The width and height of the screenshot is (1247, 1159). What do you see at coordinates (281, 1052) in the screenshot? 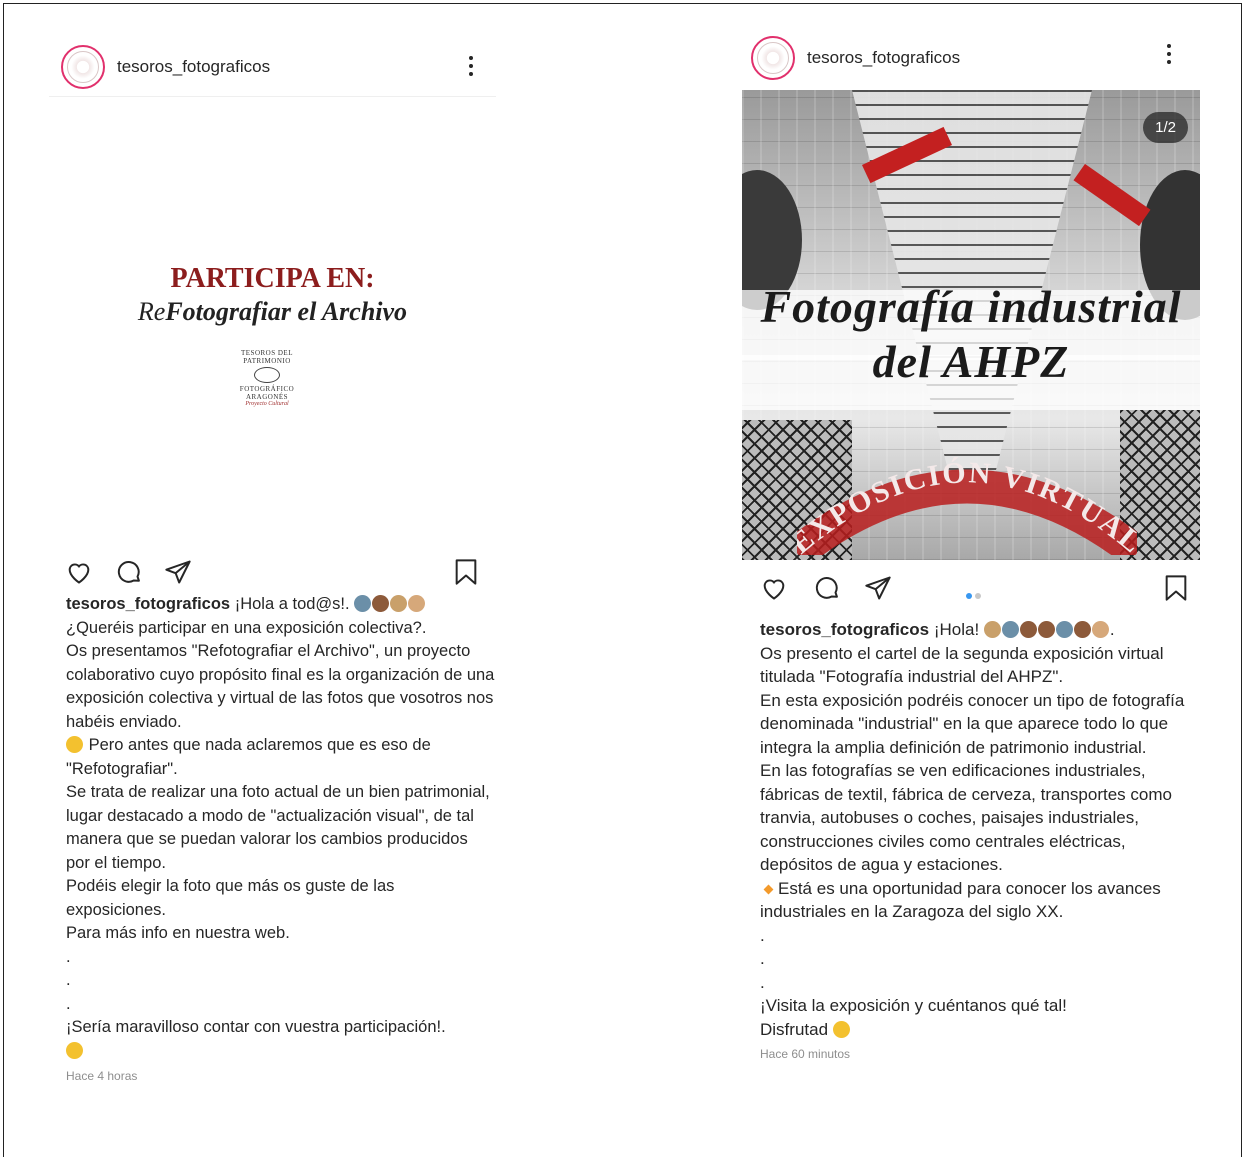
I see `caption-line` at bounding box center [281, 1052].